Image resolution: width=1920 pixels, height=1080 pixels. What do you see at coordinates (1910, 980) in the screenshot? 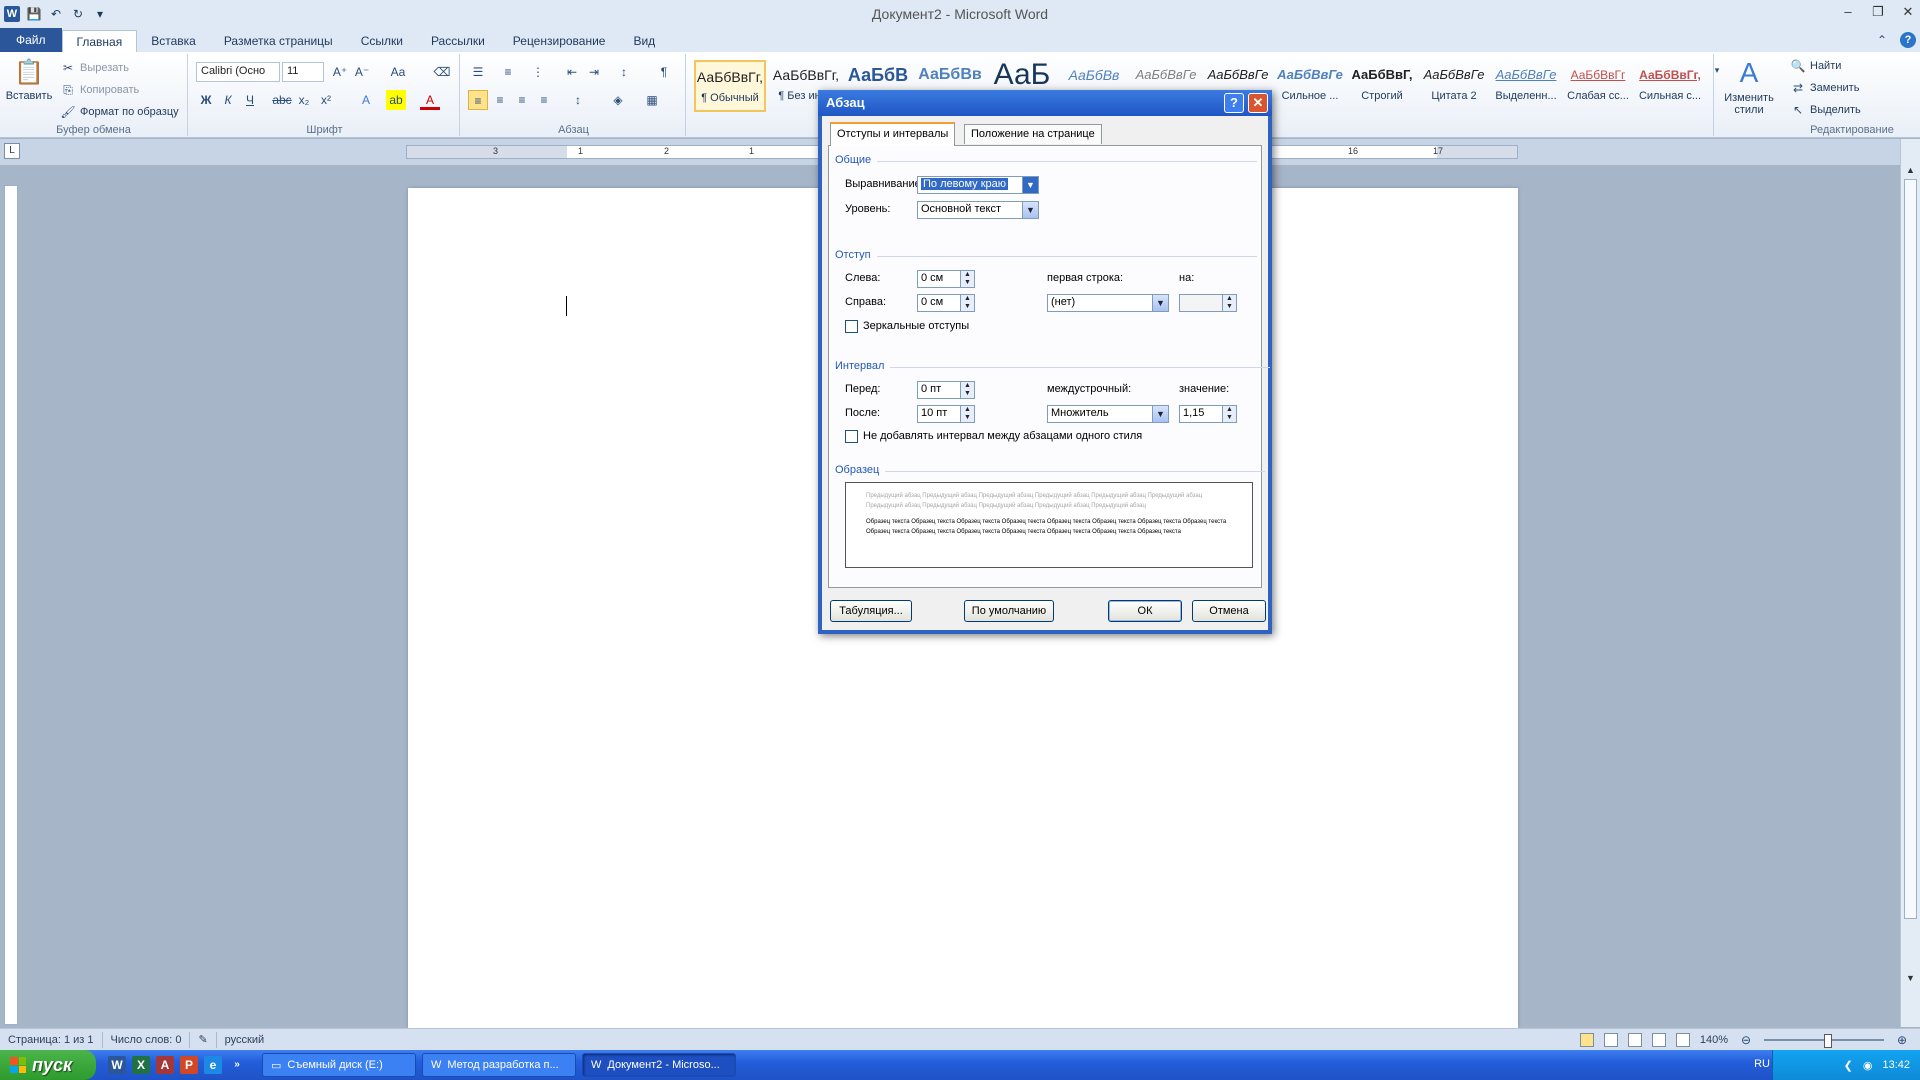
I see `scroll-down-icon: ▼` at bounding box center [1910, 980].